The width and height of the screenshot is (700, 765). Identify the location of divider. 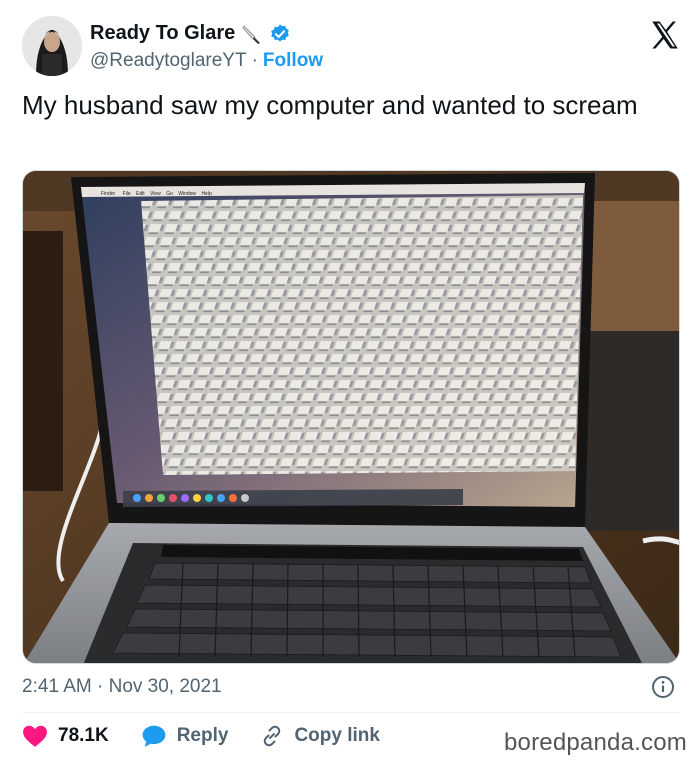
(351, 712).